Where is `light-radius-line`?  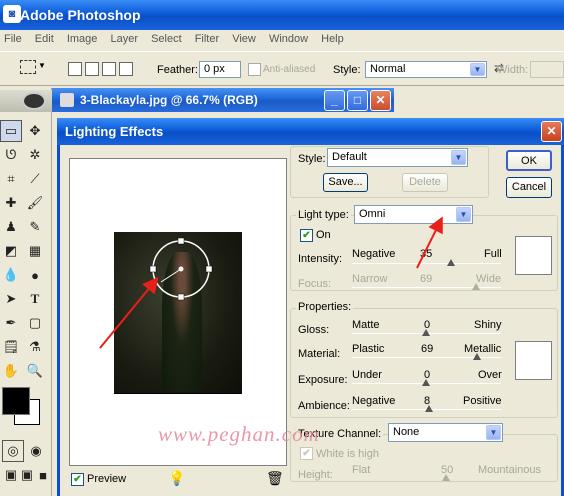 light-radius-line is located at coordinates (171, 275).